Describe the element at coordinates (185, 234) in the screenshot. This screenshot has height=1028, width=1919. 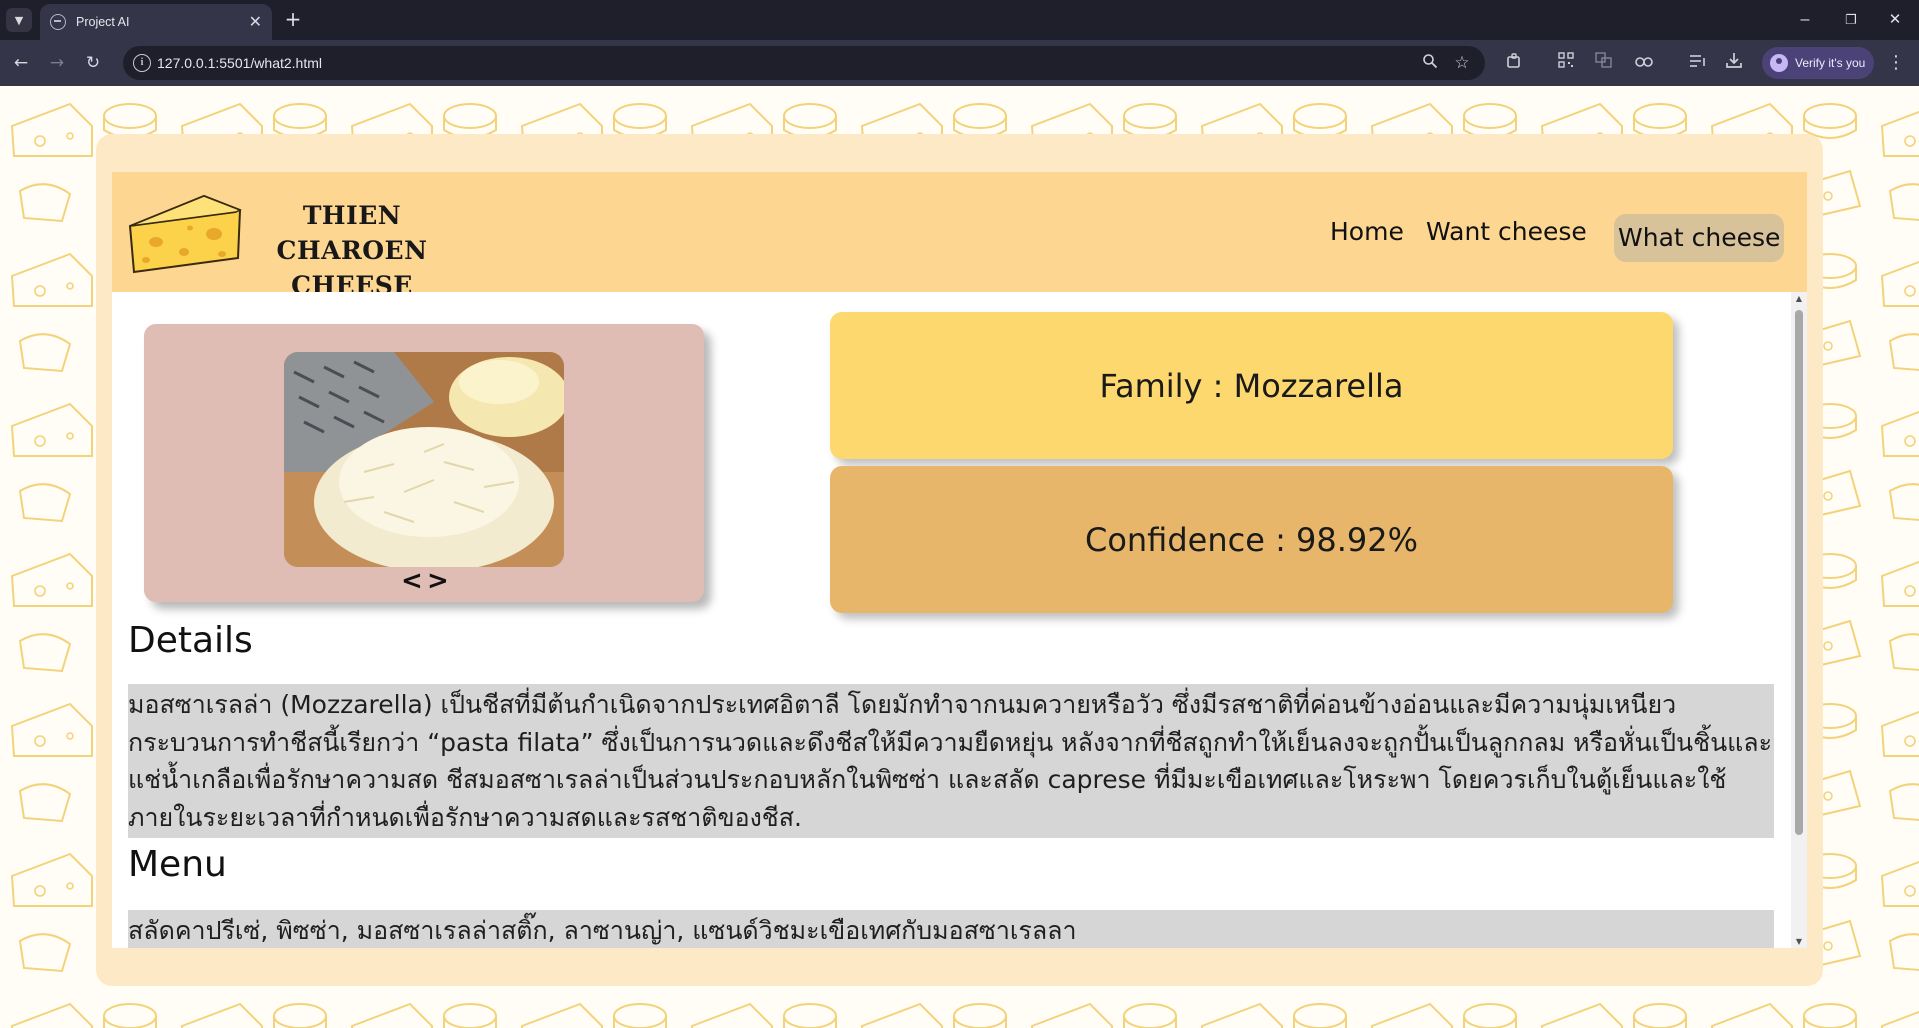
I see `cheese-logo-icon` at that location.